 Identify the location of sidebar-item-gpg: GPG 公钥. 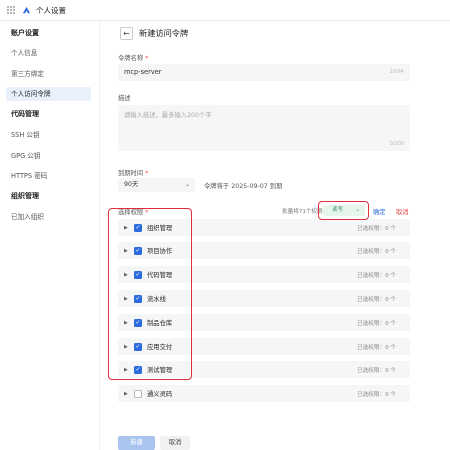
(46, 156).